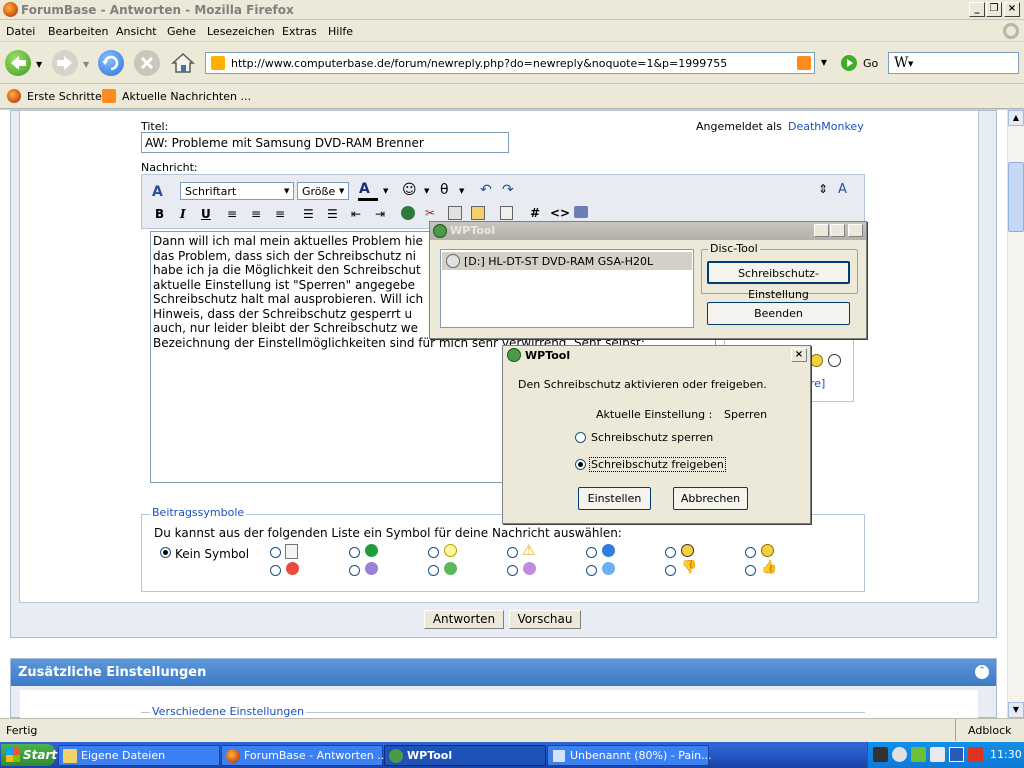 The height and width of the screenshot is (768, 1024). What do you see at coordinates (426, 191) in the screenshot?
I see `smiley-dropdown-icon: ▼` at bounding box center [426, 191].